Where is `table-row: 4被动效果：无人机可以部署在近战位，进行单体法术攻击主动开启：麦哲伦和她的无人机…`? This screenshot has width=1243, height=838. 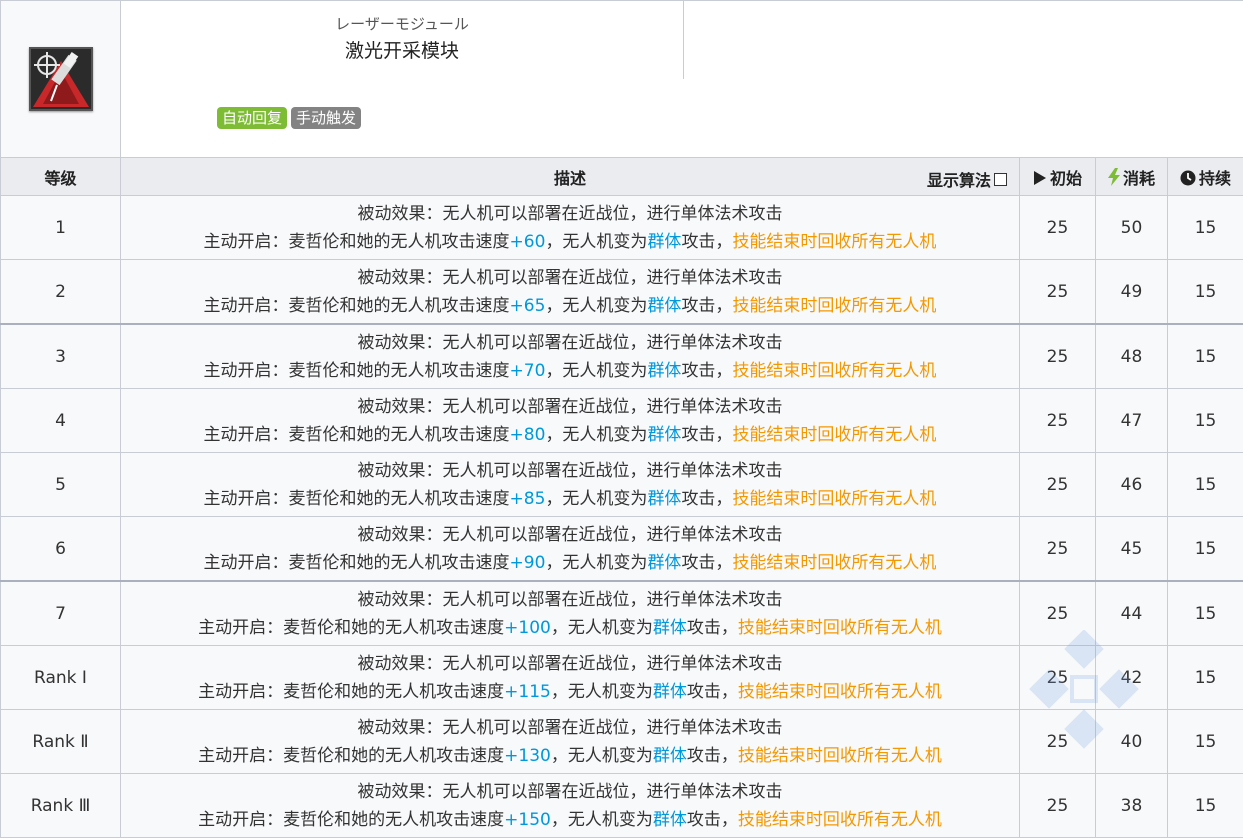 table-row: 4被动效果：无人机可以部署在近战位，进行单体法术攻击主动开启：麦哲伦和她的无人机… is located at coordinates (622, 421).